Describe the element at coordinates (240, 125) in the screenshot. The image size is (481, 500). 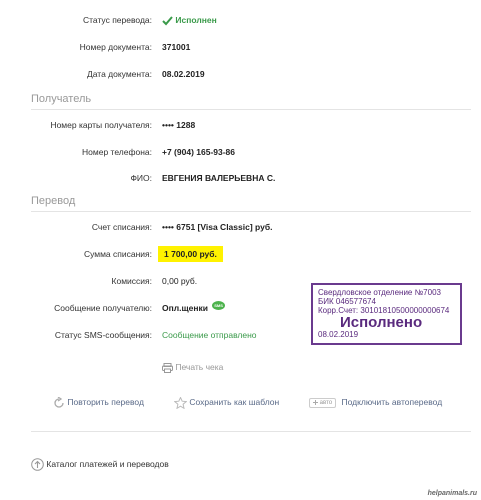
I see `card-row: Номер карты получателя: •••• 1288` at that location.